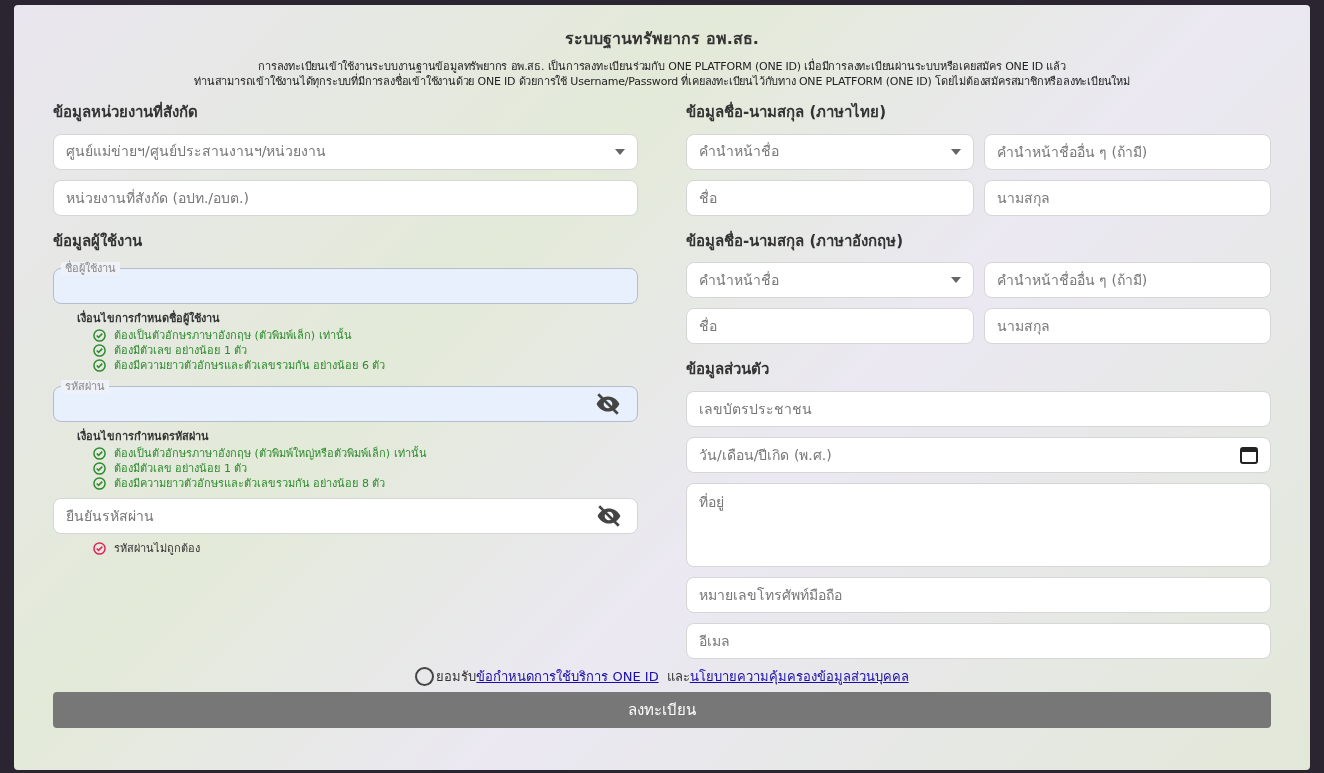 This screenshot has height=773, width=1324. I want to click on section-heading: ข้อมูลหน่วยงานที่สังกัด, so click(126, 112).